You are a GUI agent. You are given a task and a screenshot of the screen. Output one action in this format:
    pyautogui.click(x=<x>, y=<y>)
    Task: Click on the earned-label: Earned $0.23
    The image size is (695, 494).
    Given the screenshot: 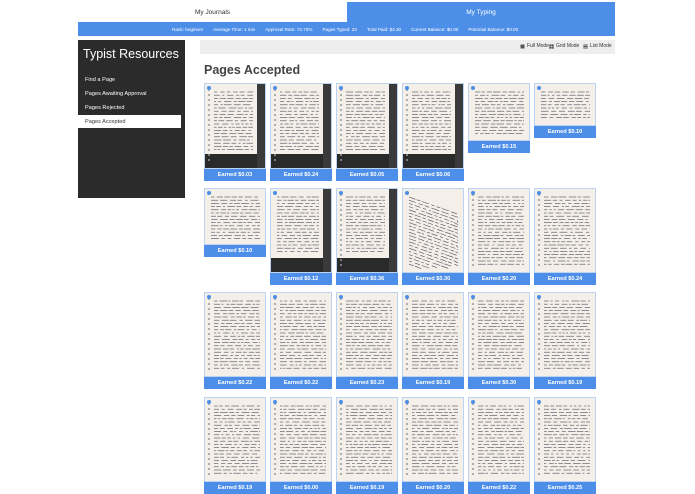 What is the action you would take?
    pyautogui.click(x=367, y=383)
    